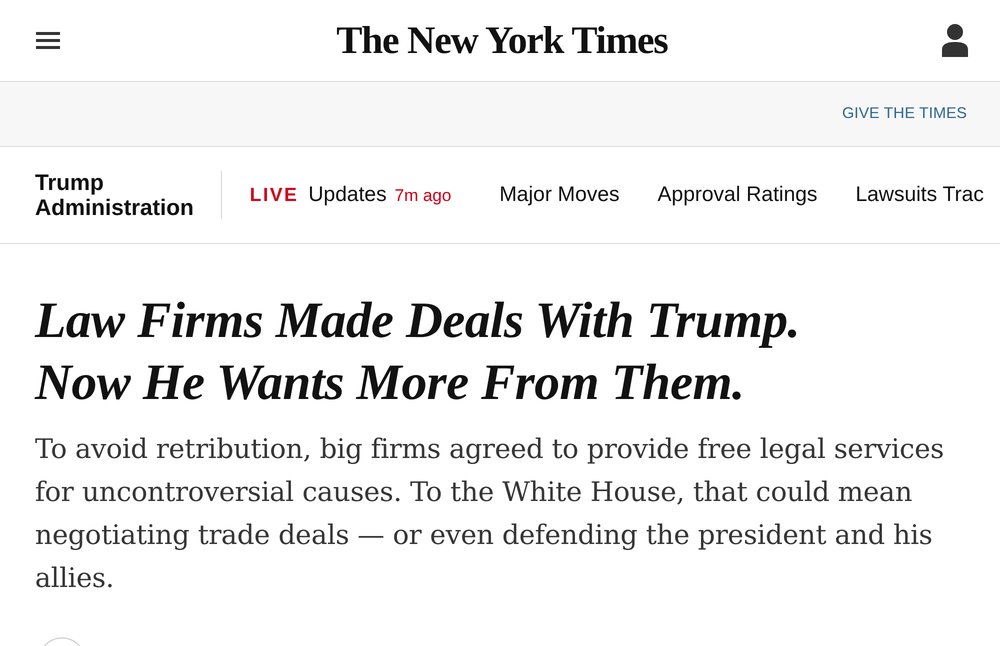  Describe the element at coordinates (738, 195) in the screenshot. I see `nav-link: Approval Ratings` at that location.